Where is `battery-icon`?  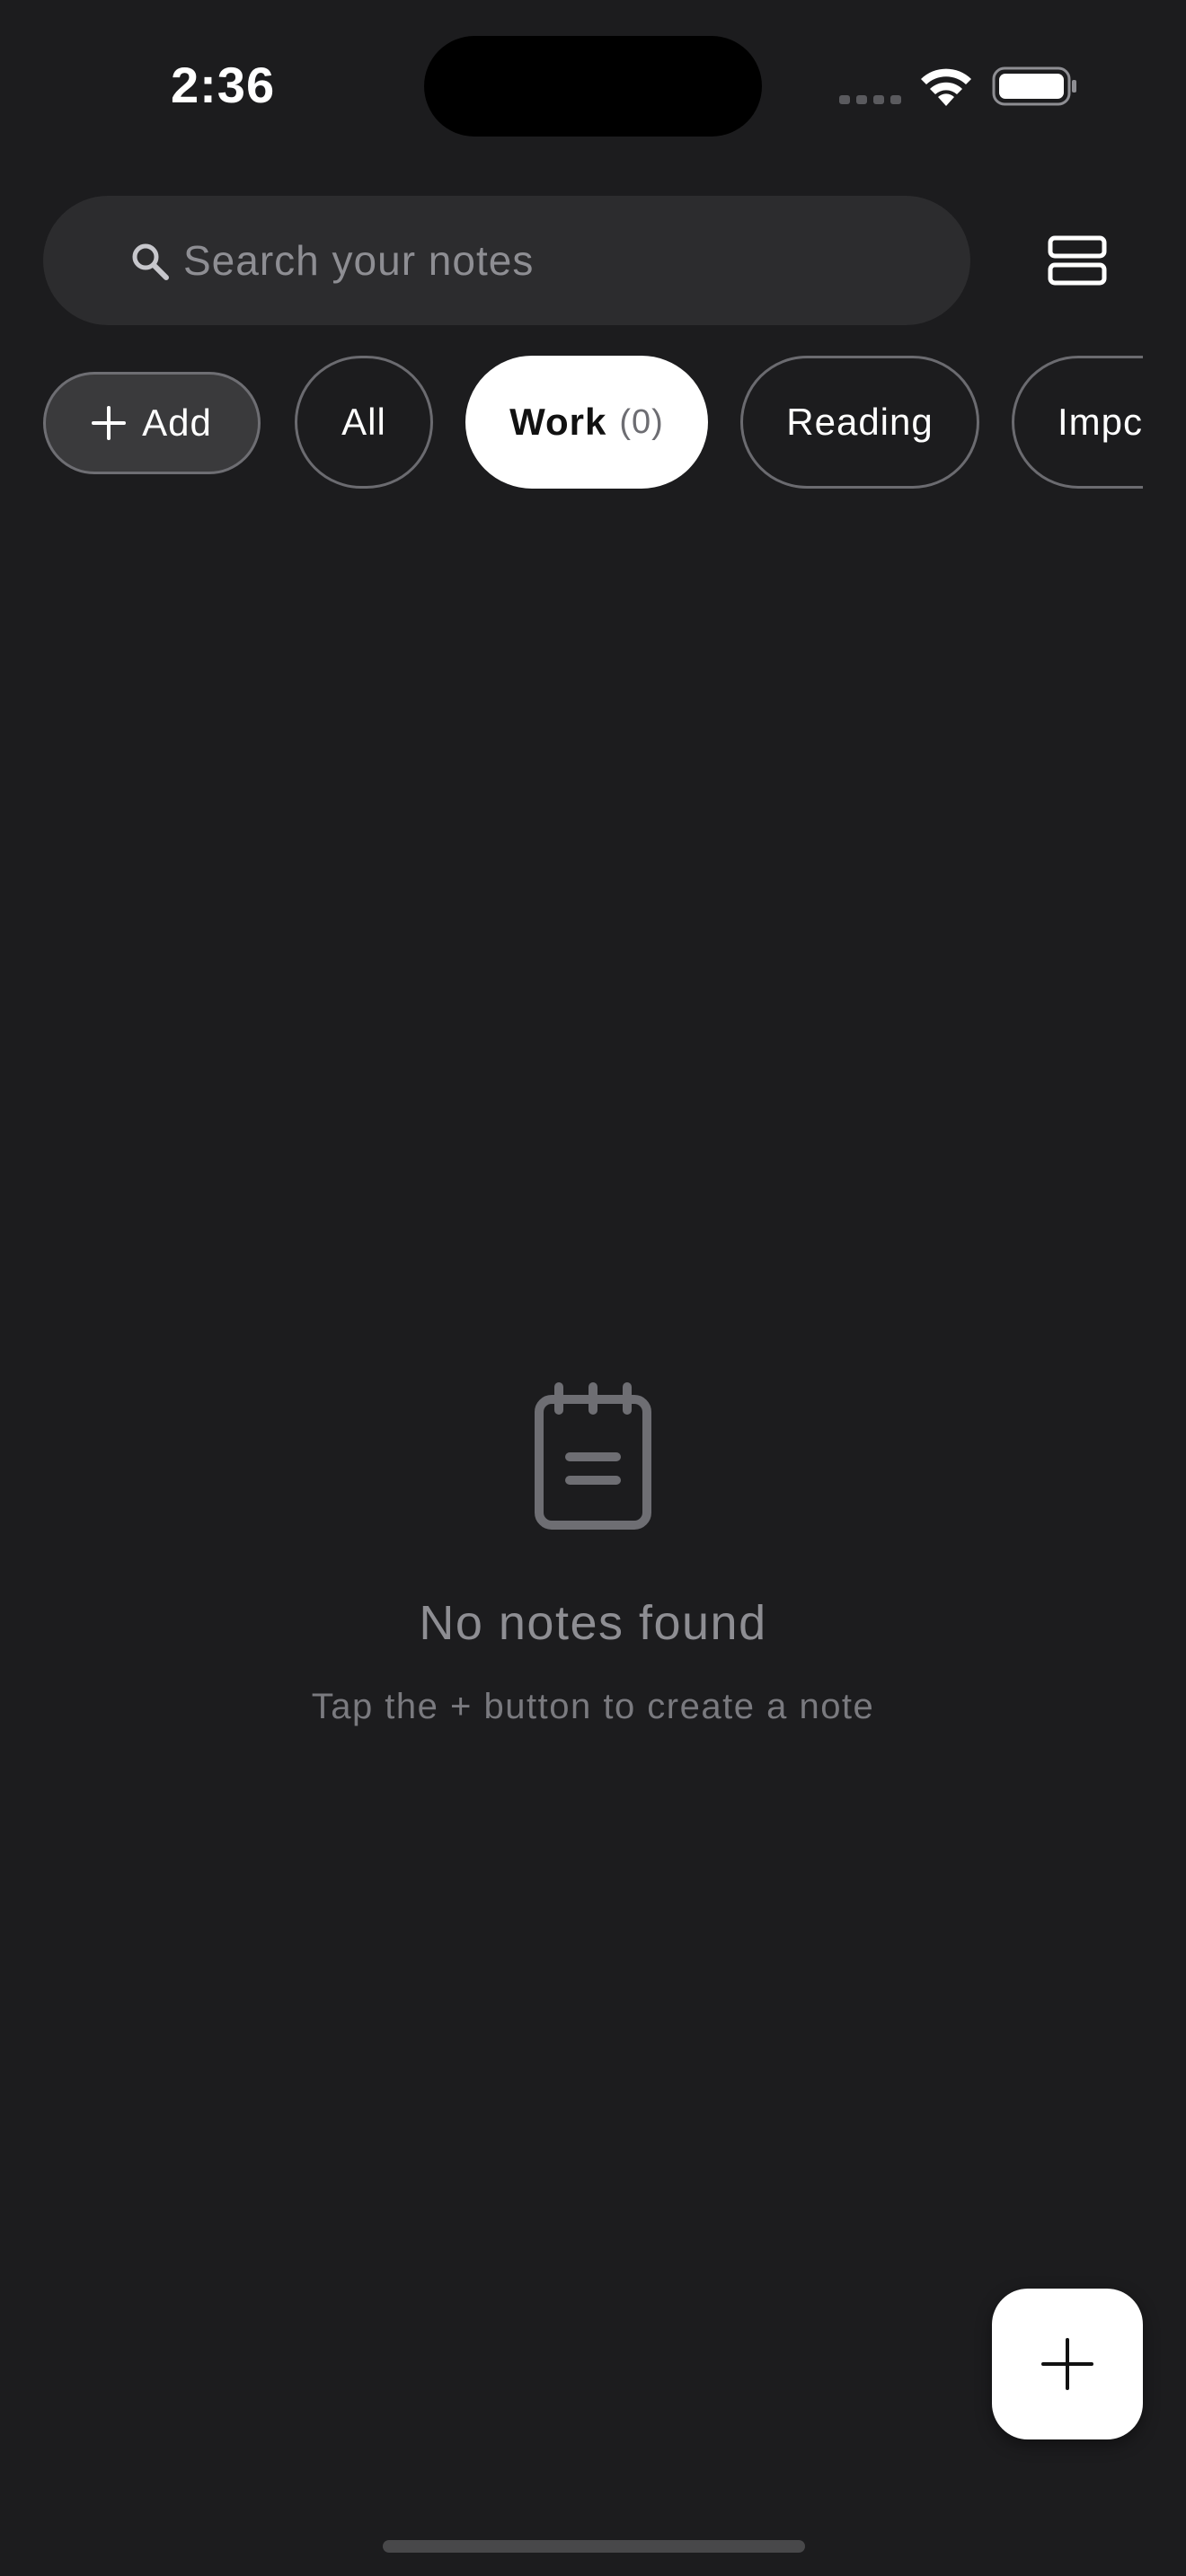
battery-icon is located at coordinates (1034, 86).